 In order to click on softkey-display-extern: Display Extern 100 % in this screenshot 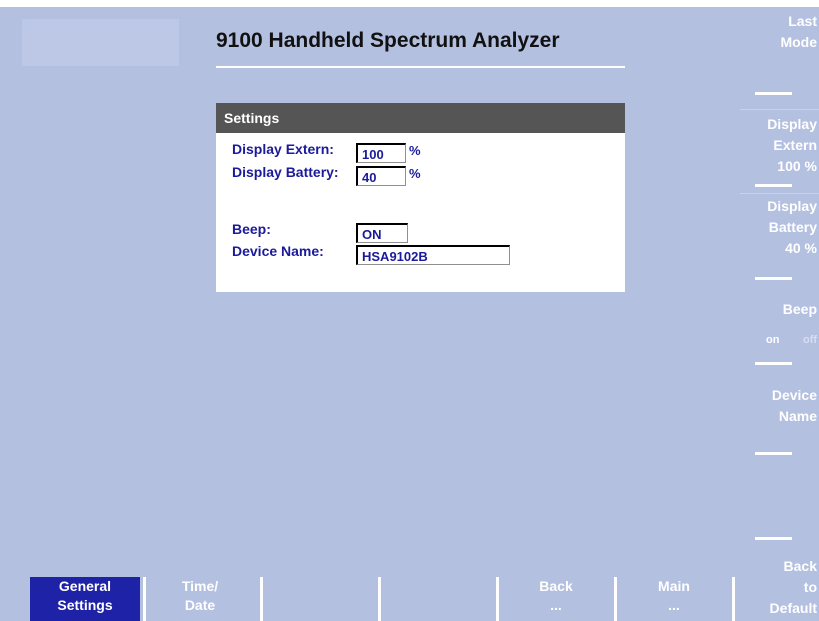, I will do `click(779, 145)`.